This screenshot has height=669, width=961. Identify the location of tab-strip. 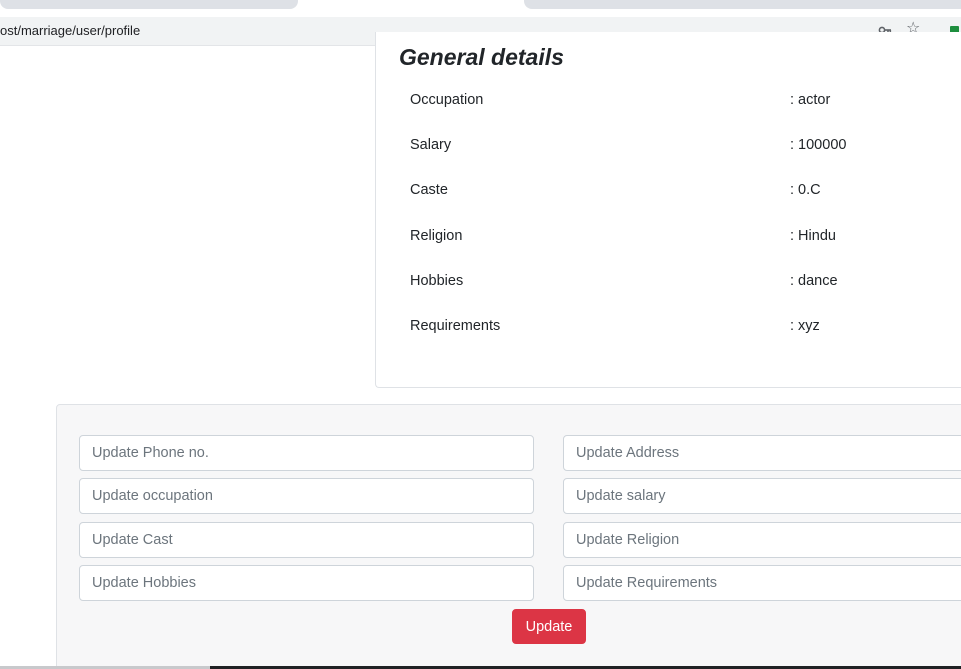
(480, 8).